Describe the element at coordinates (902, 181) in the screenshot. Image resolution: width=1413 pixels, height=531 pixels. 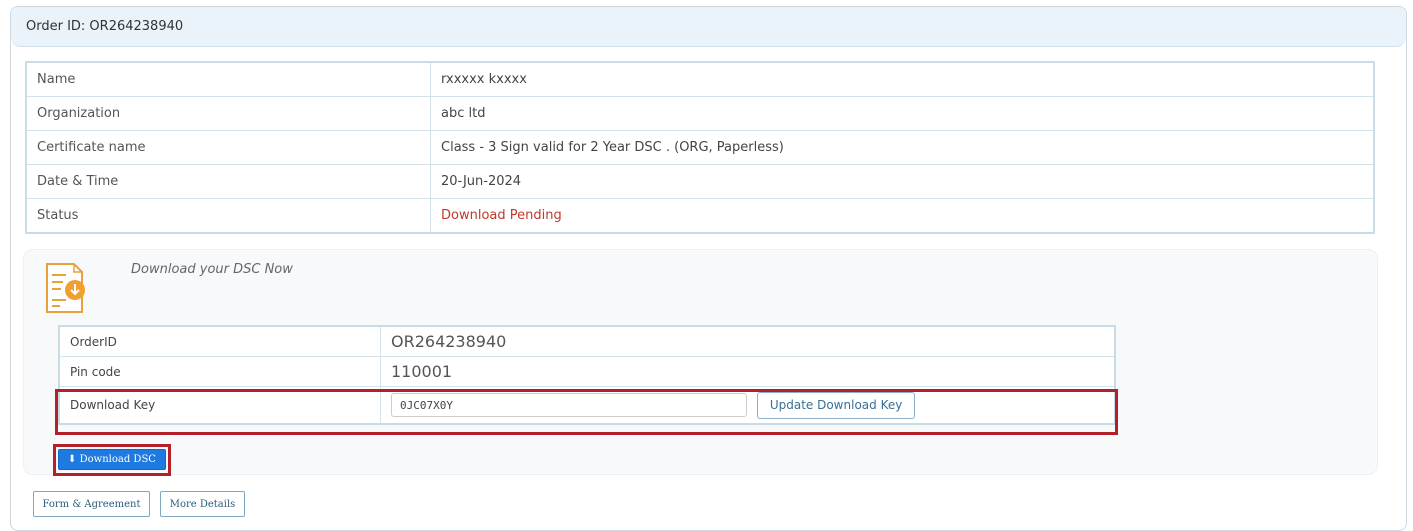
I see `date-time-value: 20-Jun-2024` at that location.